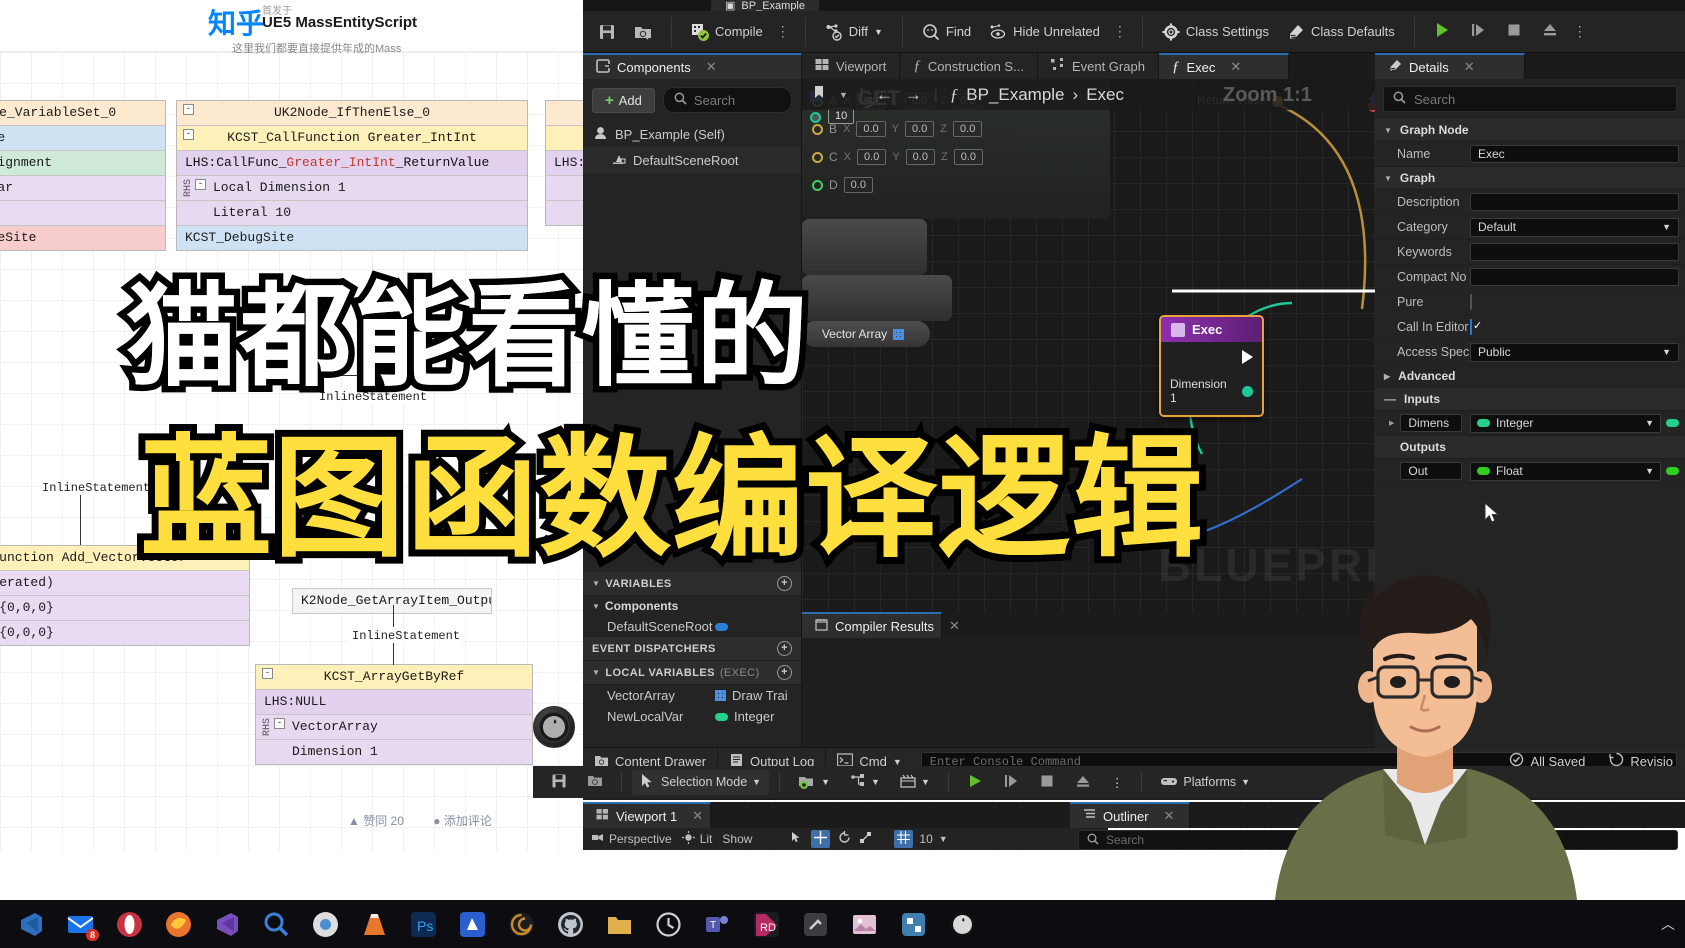 The height and width of the screenshot is (948, 1685). What do you see at coordinates (783, 31) in the screenshot?
I see `compile-options-button: ⋮` at bounding box center [783, 31].